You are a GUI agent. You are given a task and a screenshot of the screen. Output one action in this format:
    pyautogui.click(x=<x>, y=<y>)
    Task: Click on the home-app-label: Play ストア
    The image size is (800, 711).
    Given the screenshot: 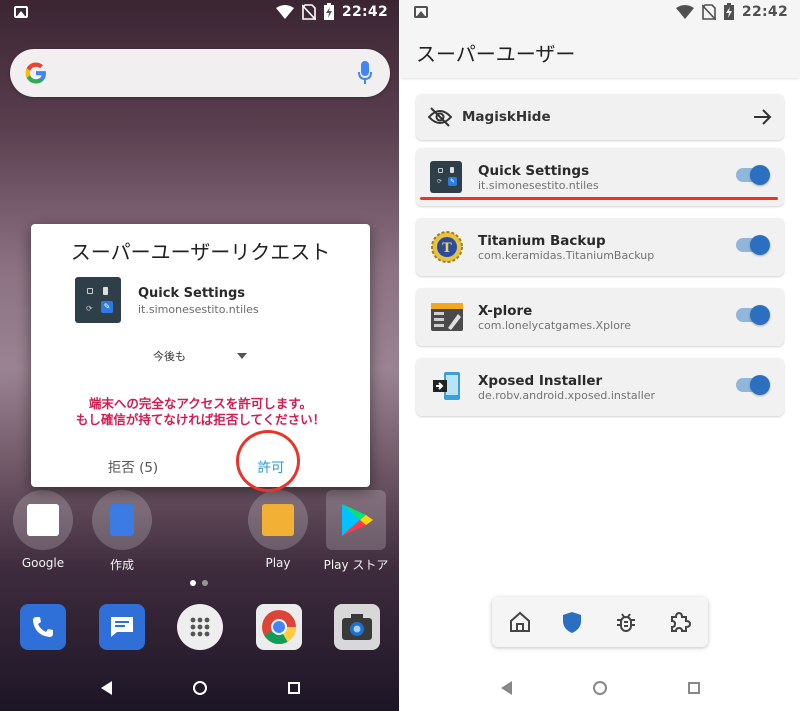 What is the action you would take?
    pyautogui.click(x=356, y=565)
    